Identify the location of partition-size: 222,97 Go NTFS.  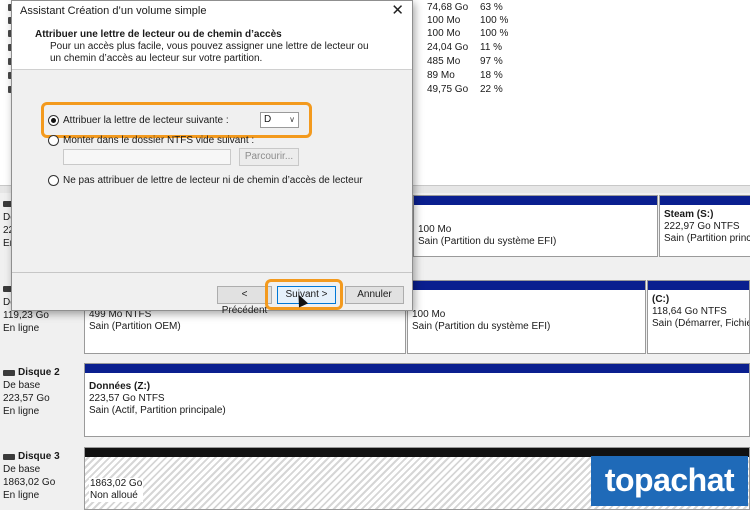
(702, 226).